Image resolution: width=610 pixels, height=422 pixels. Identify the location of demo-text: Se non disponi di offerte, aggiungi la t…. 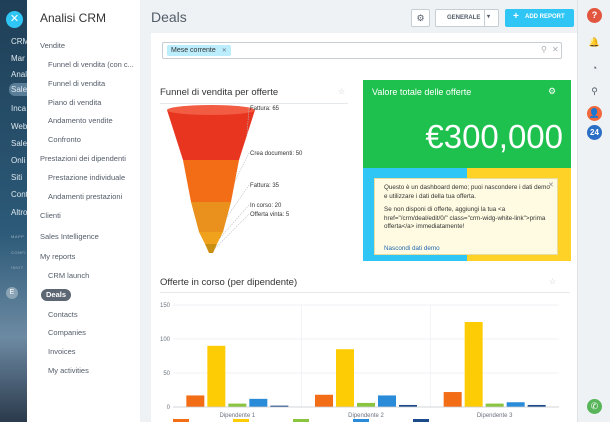
(465, 218).